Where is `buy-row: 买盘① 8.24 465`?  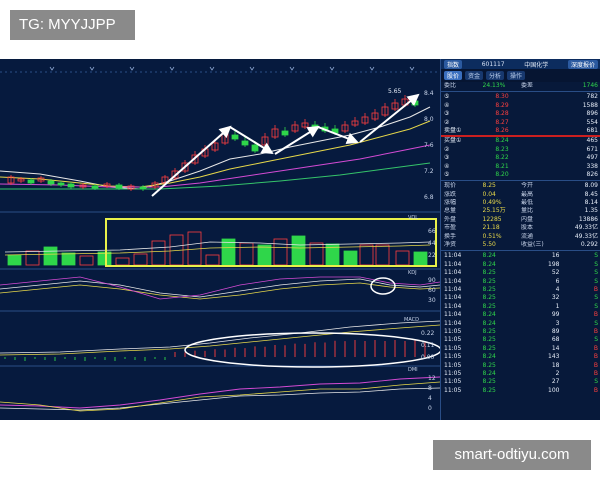
buy-row: 买盘① 8.24 465 is located at coordinates (520, 141).